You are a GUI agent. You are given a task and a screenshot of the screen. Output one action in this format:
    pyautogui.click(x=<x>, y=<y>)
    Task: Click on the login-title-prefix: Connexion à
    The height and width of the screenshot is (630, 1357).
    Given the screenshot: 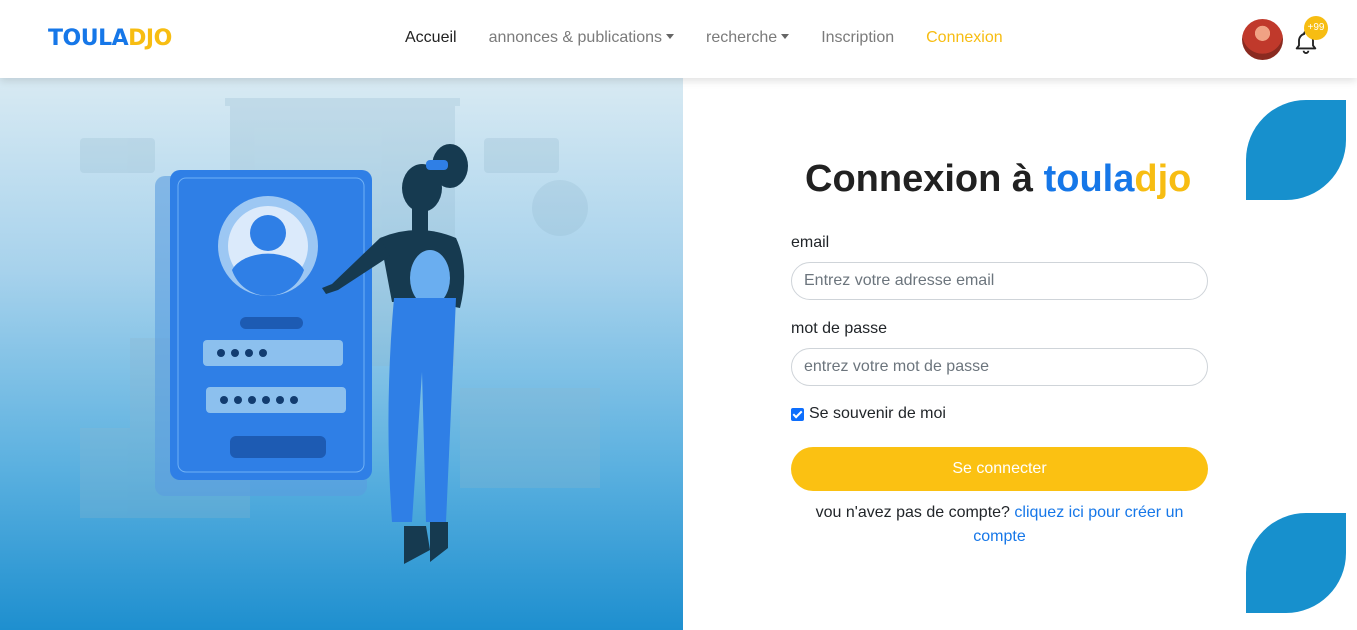 What is the action you would take?
    pyautogui.click(x=924, y=179)
    